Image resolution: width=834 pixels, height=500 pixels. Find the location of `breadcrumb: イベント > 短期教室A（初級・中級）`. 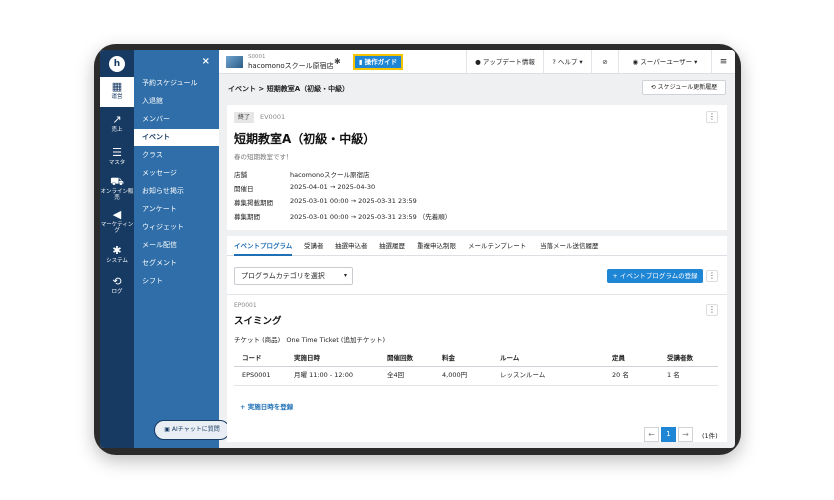

breadcrumb: イベント > 短期教室A（初級・中級） is located at coordinates (289, 89).